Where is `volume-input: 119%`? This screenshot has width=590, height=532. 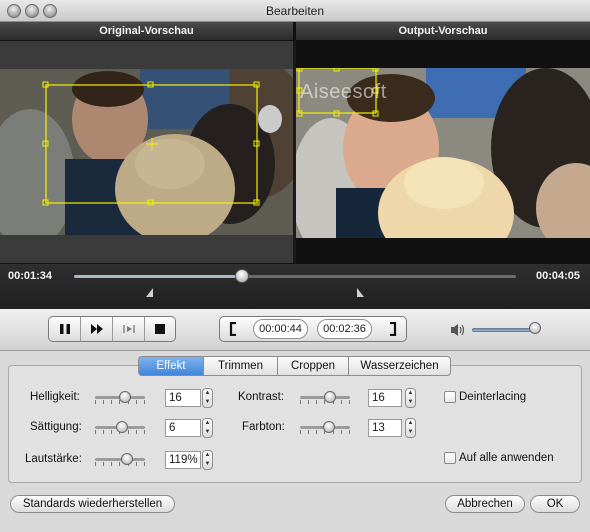
volume-input: 119% is located at coordinates (183, 460).